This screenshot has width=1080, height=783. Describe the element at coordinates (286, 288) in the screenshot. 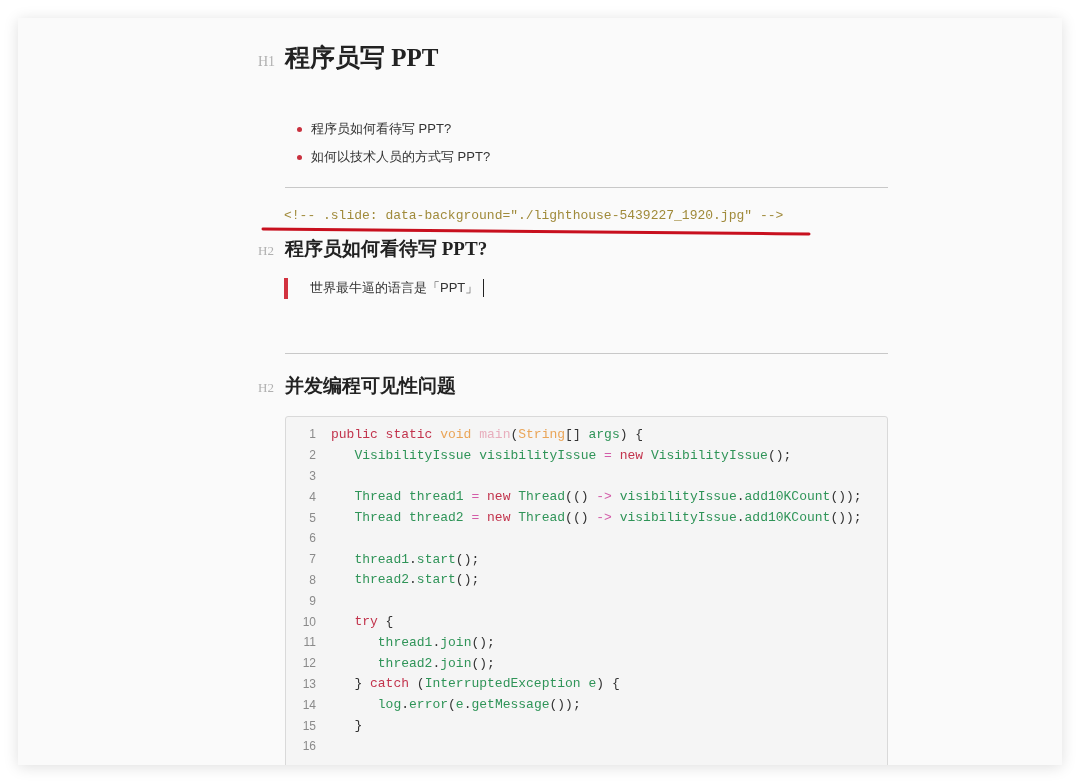

I see `quote-bar` at that location.